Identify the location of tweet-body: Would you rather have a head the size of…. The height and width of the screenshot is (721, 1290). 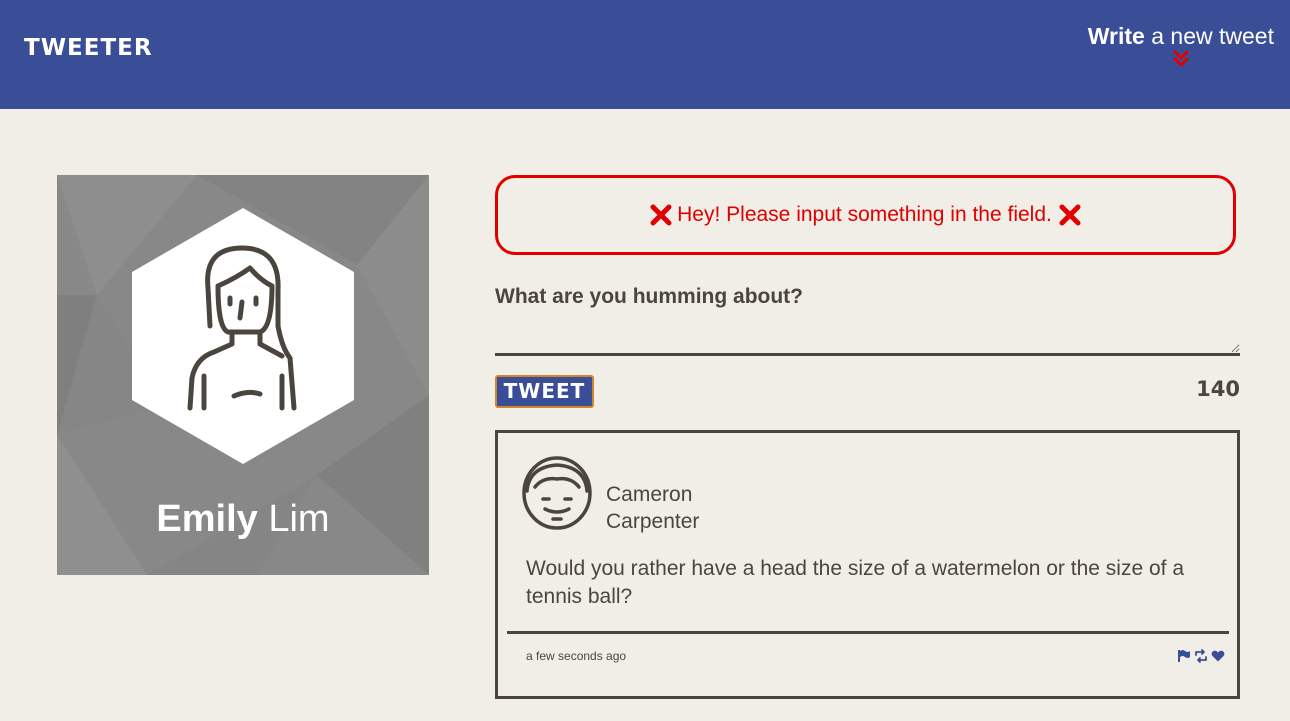
(855, 582).